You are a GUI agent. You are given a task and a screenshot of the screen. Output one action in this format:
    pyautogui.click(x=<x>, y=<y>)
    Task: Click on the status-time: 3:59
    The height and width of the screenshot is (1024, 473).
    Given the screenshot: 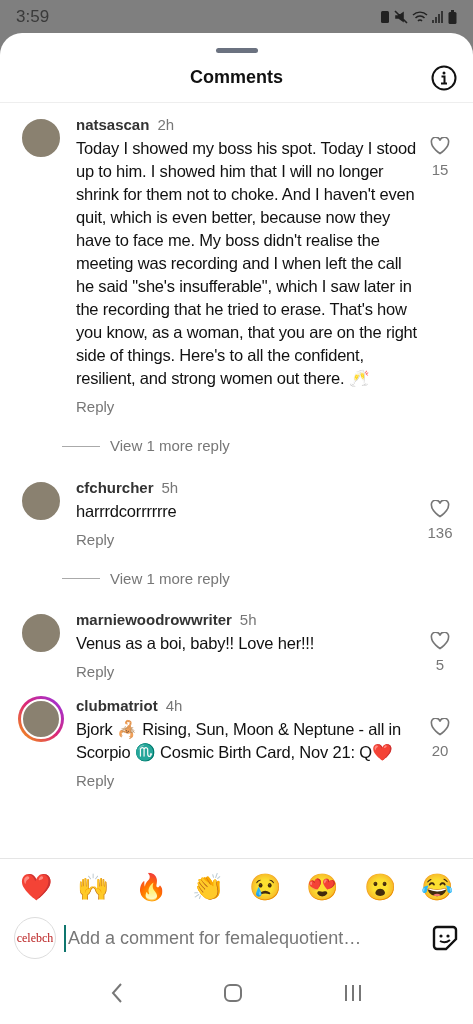 What is the action you would take?
    pyautogui.click(x=33, y=16)
    